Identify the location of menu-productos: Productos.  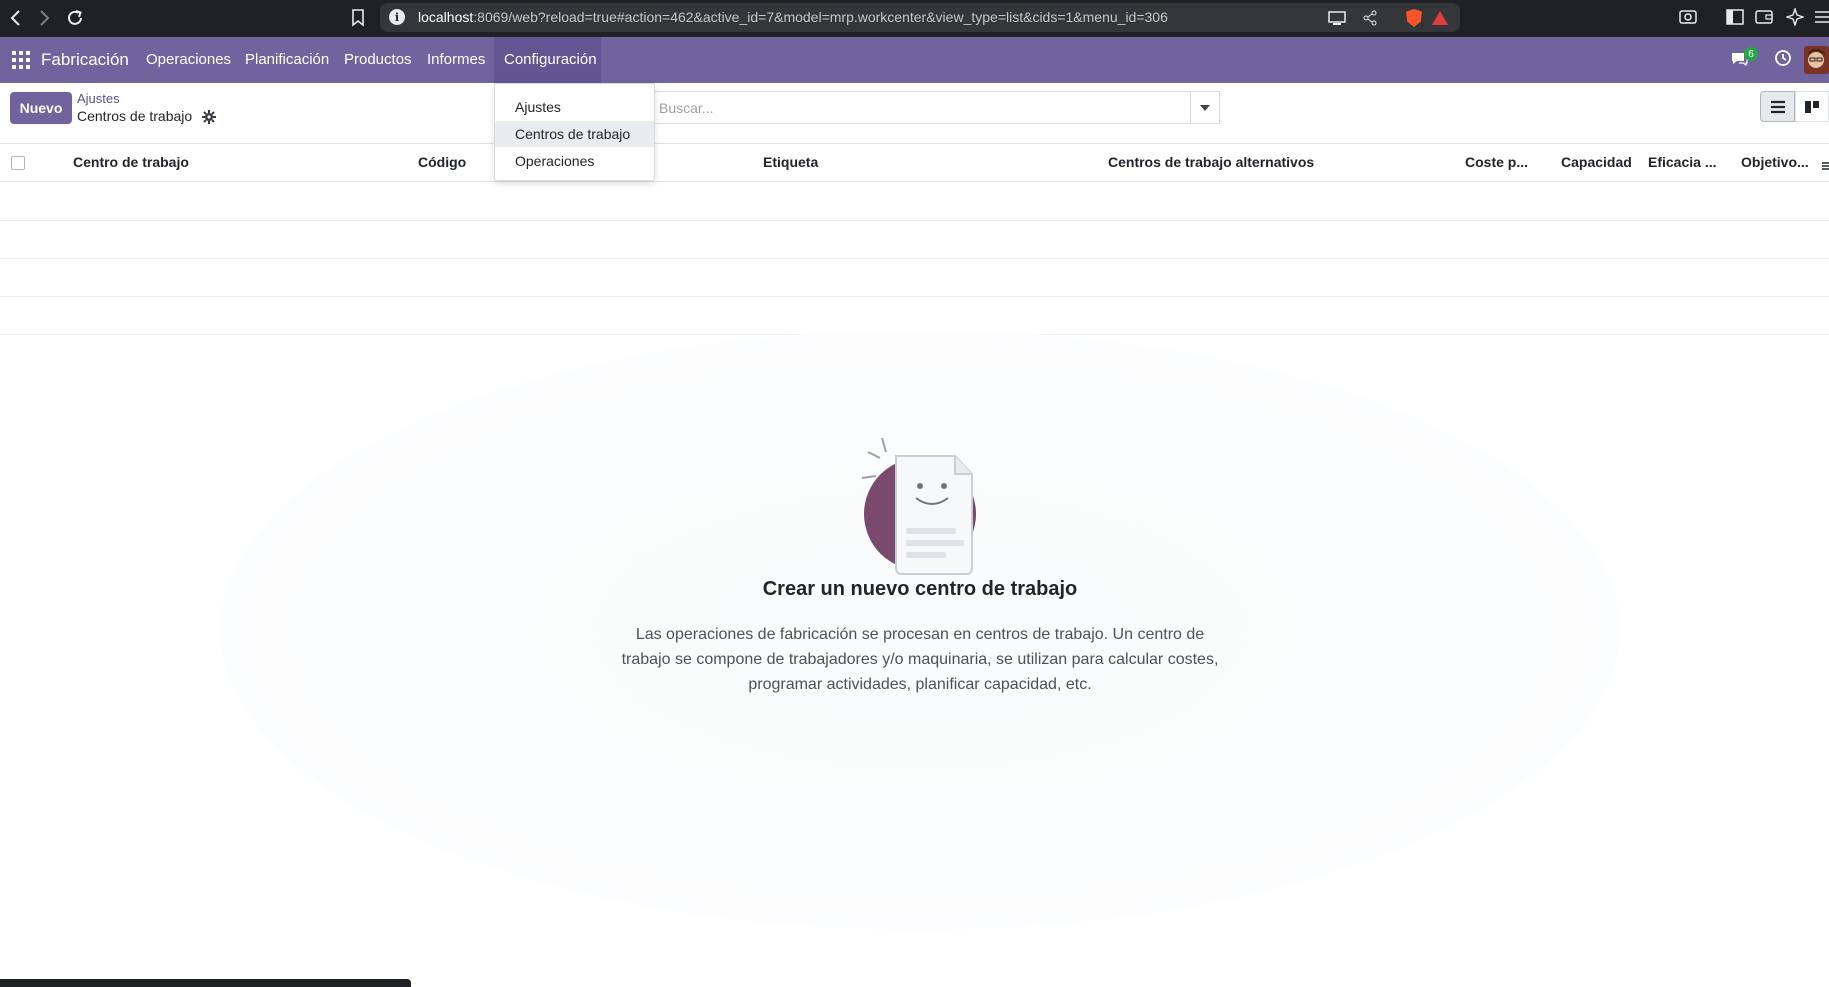
(378, 59).